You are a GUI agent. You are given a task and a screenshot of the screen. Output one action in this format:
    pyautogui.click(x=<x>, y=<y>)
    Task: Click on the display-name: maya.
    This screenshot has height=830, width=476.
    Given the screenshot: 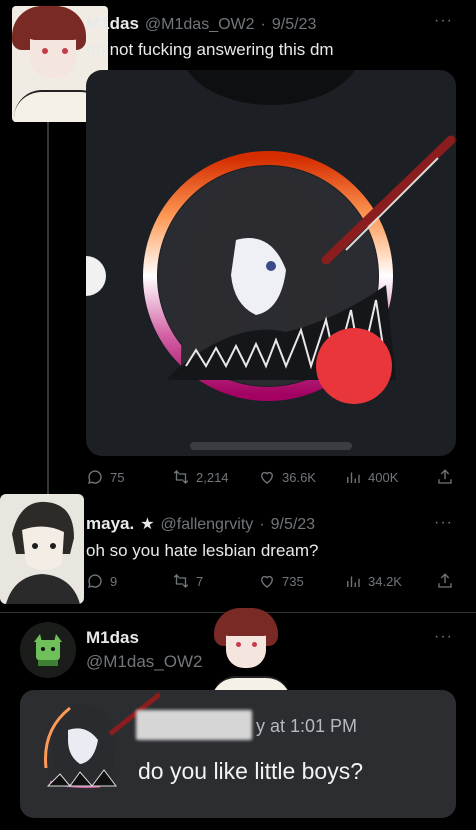 What is the action you would take?
    pyautogui.click(x=110, y=524)
    